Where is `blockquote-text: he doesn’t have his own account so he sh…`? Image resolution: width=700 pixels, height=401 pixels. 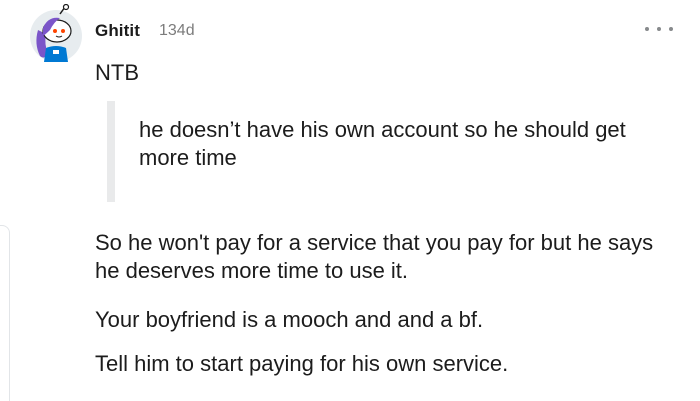 blockquote-text: he doesn’t have his own account so he sh… is located at coordinates (382, 143).